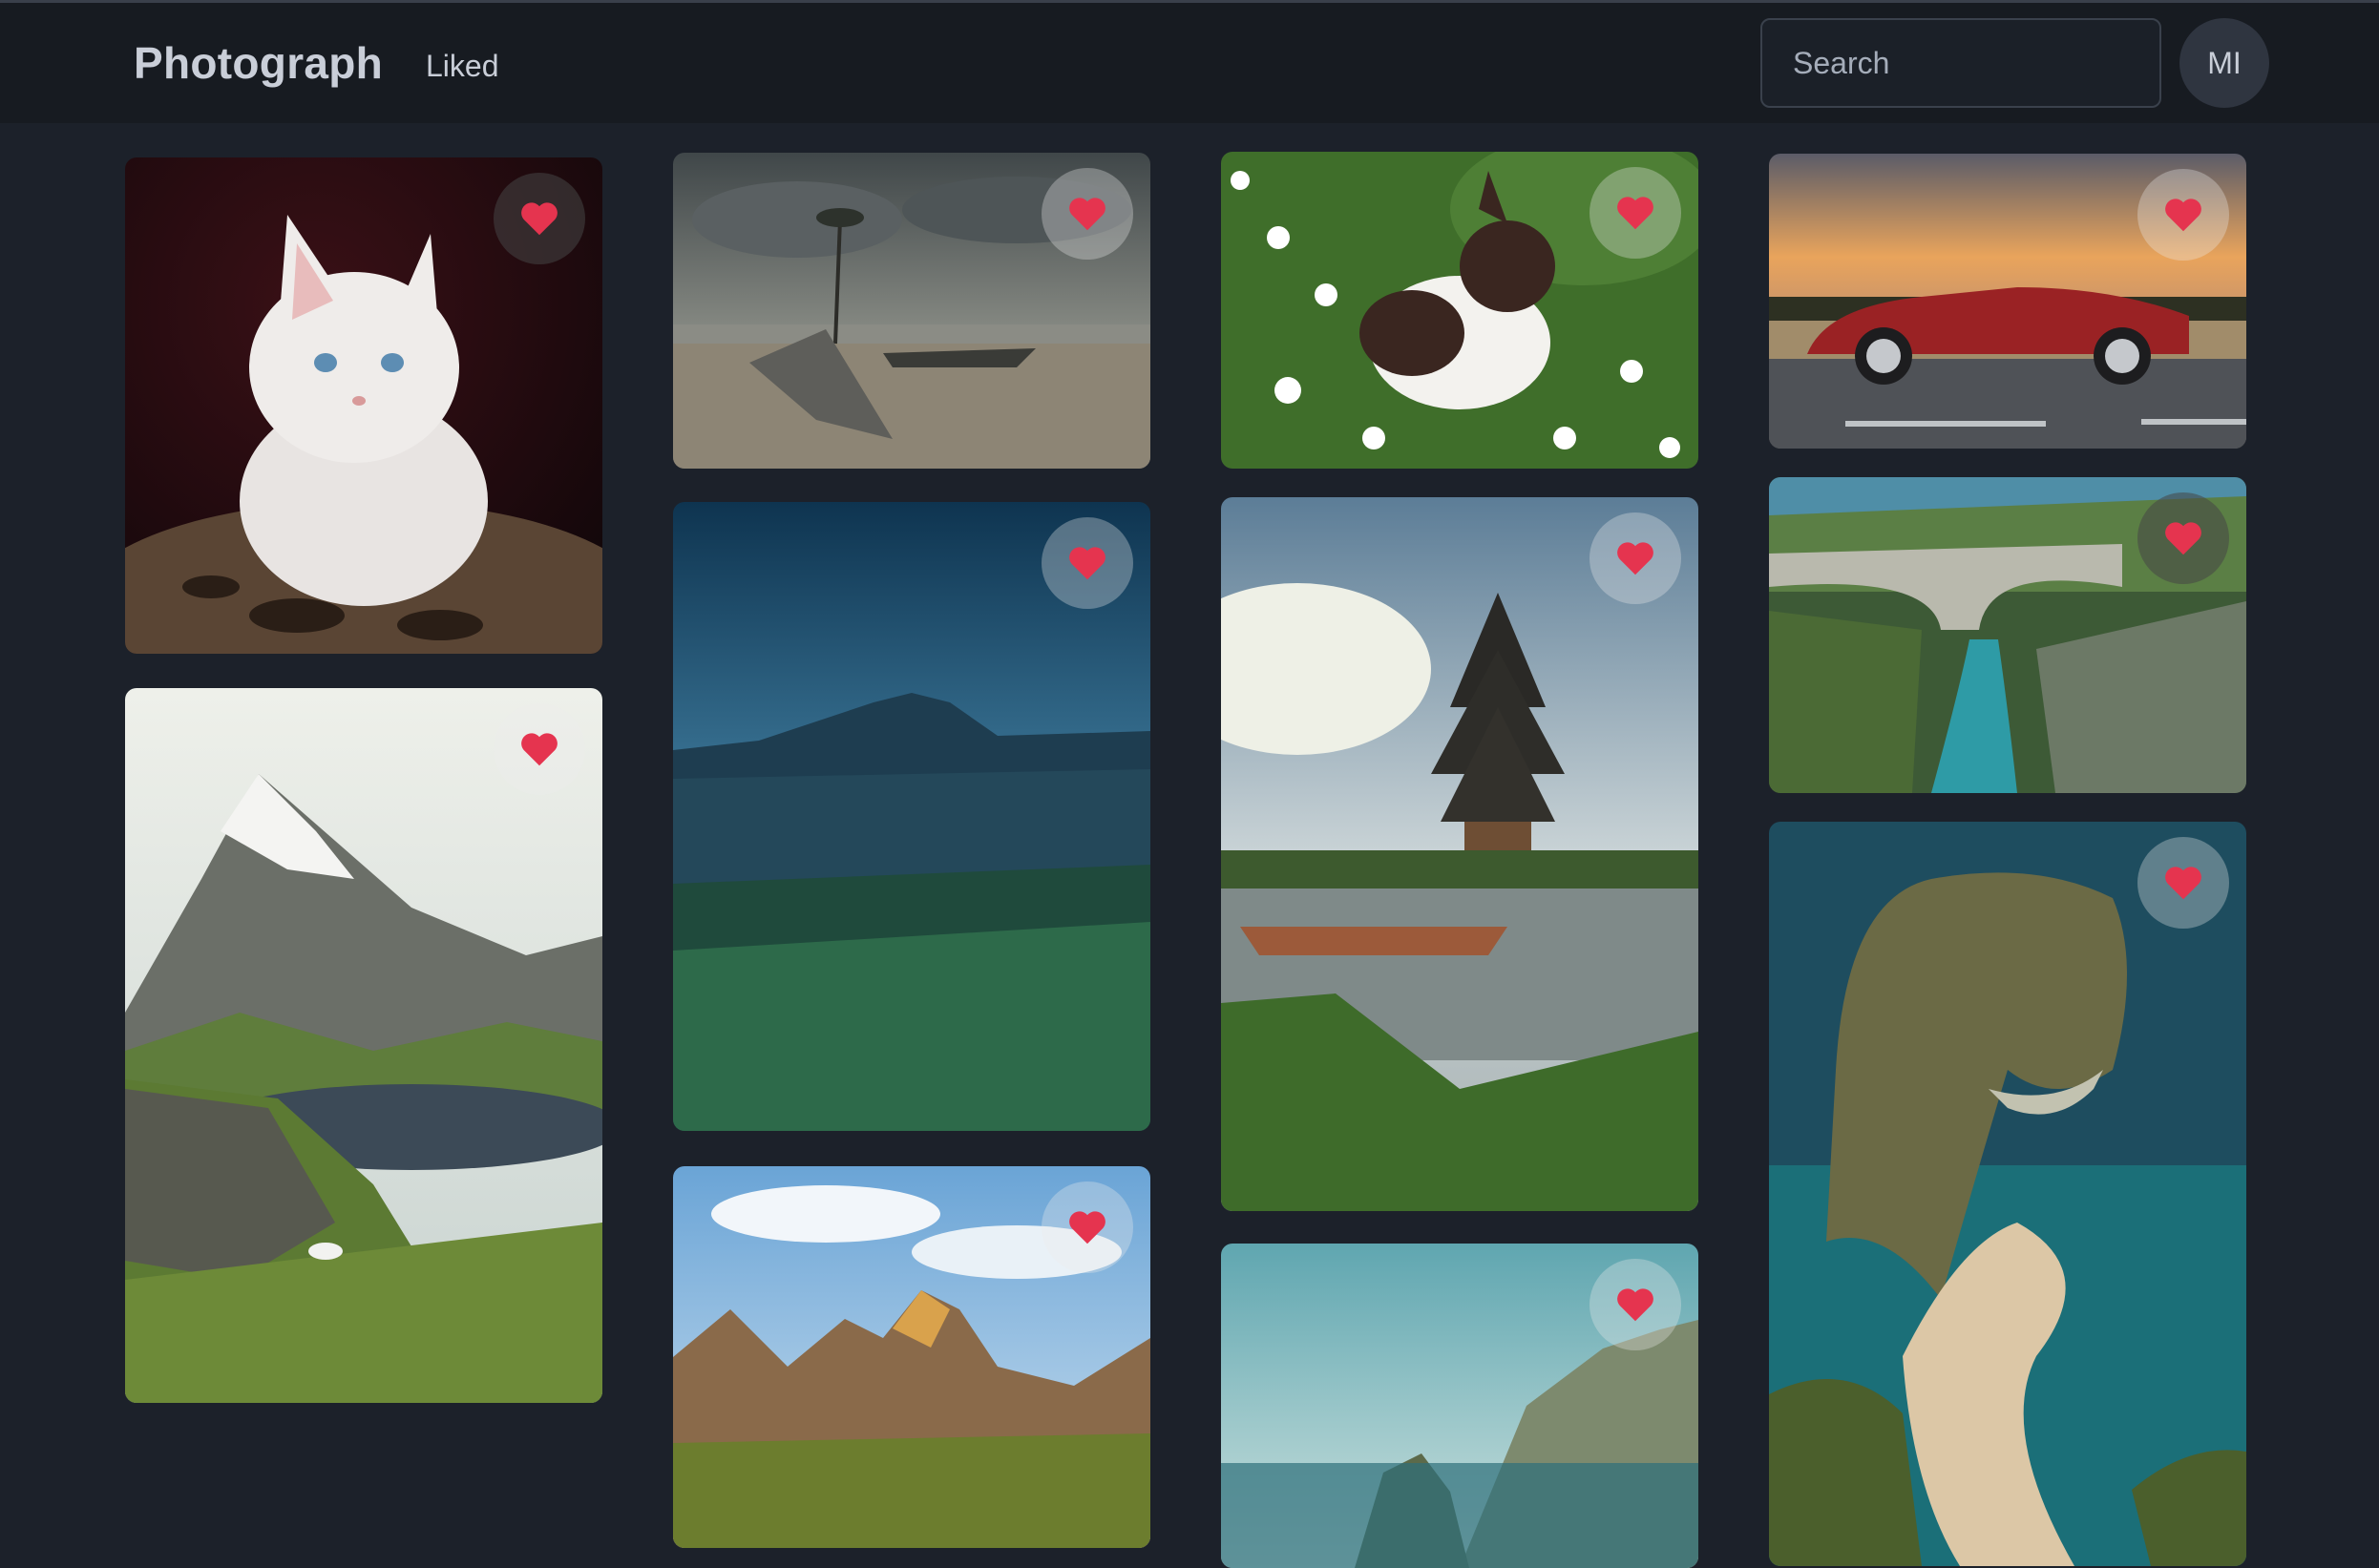 The image size is (2379, 1568). What do you see at coordinates (462, 66) in the screenshot?
I see `nav-link-liked: Liked` at bounding box center [462, 66].